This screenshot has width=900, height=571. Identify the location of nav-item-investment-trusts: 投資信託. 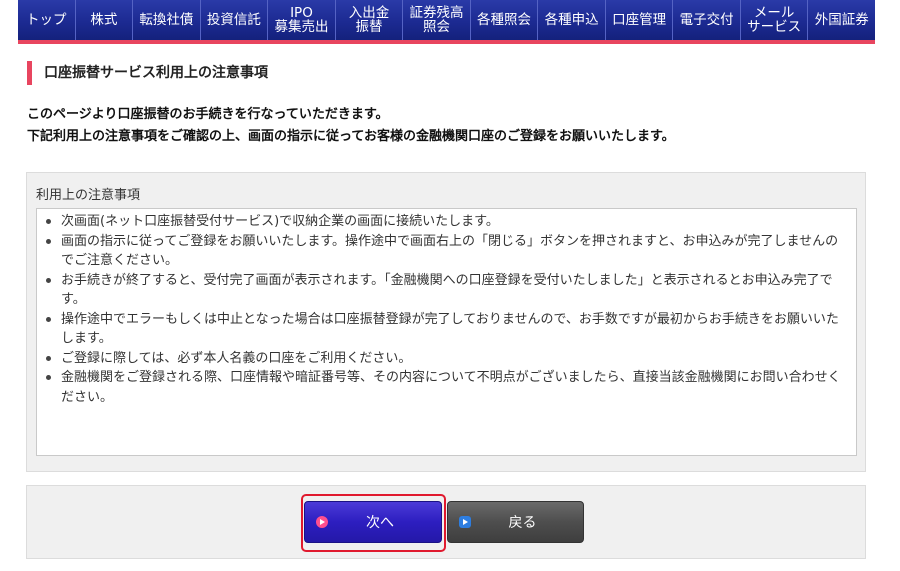
(235, 20).